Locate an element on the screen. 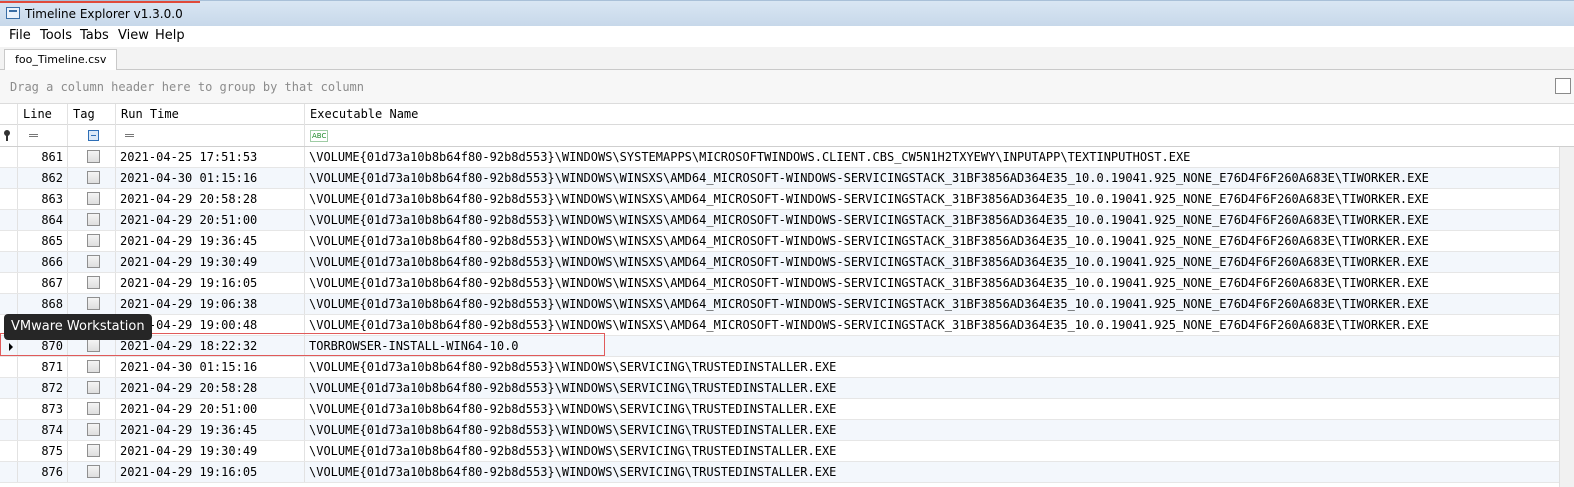 This screenshot has height=487, width=1574. cell-line: 862 is located at coordinates (43, 178).